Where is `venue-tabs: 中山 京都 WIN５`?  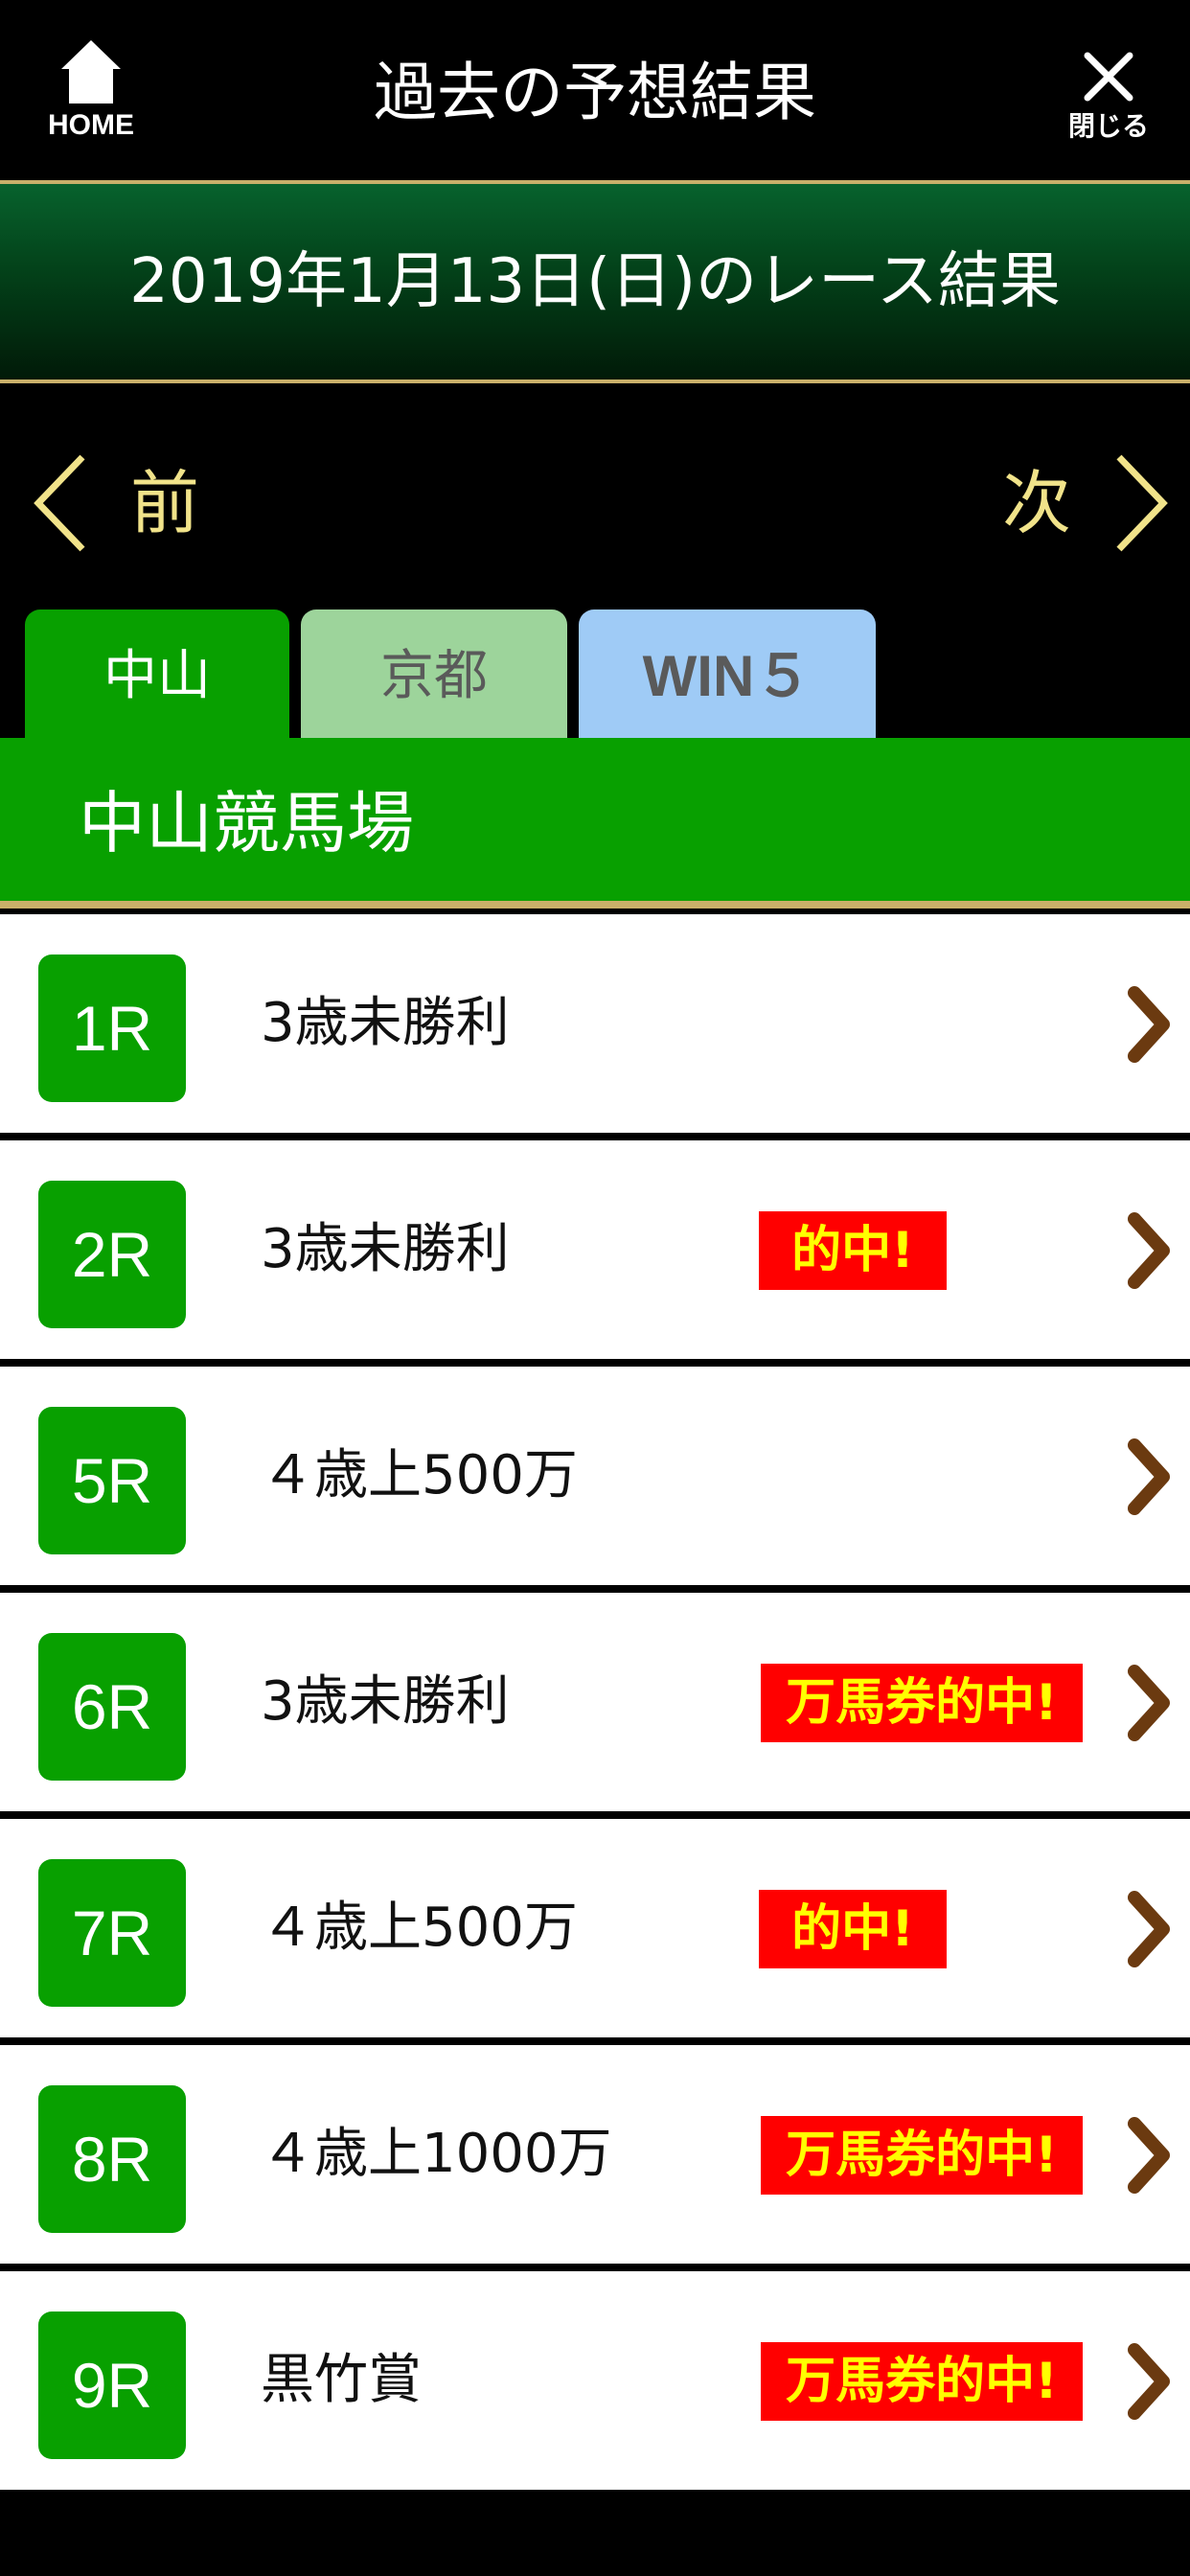 venue-tabs: 中山 京都 WIN５ is located at coordinates (595, 674).